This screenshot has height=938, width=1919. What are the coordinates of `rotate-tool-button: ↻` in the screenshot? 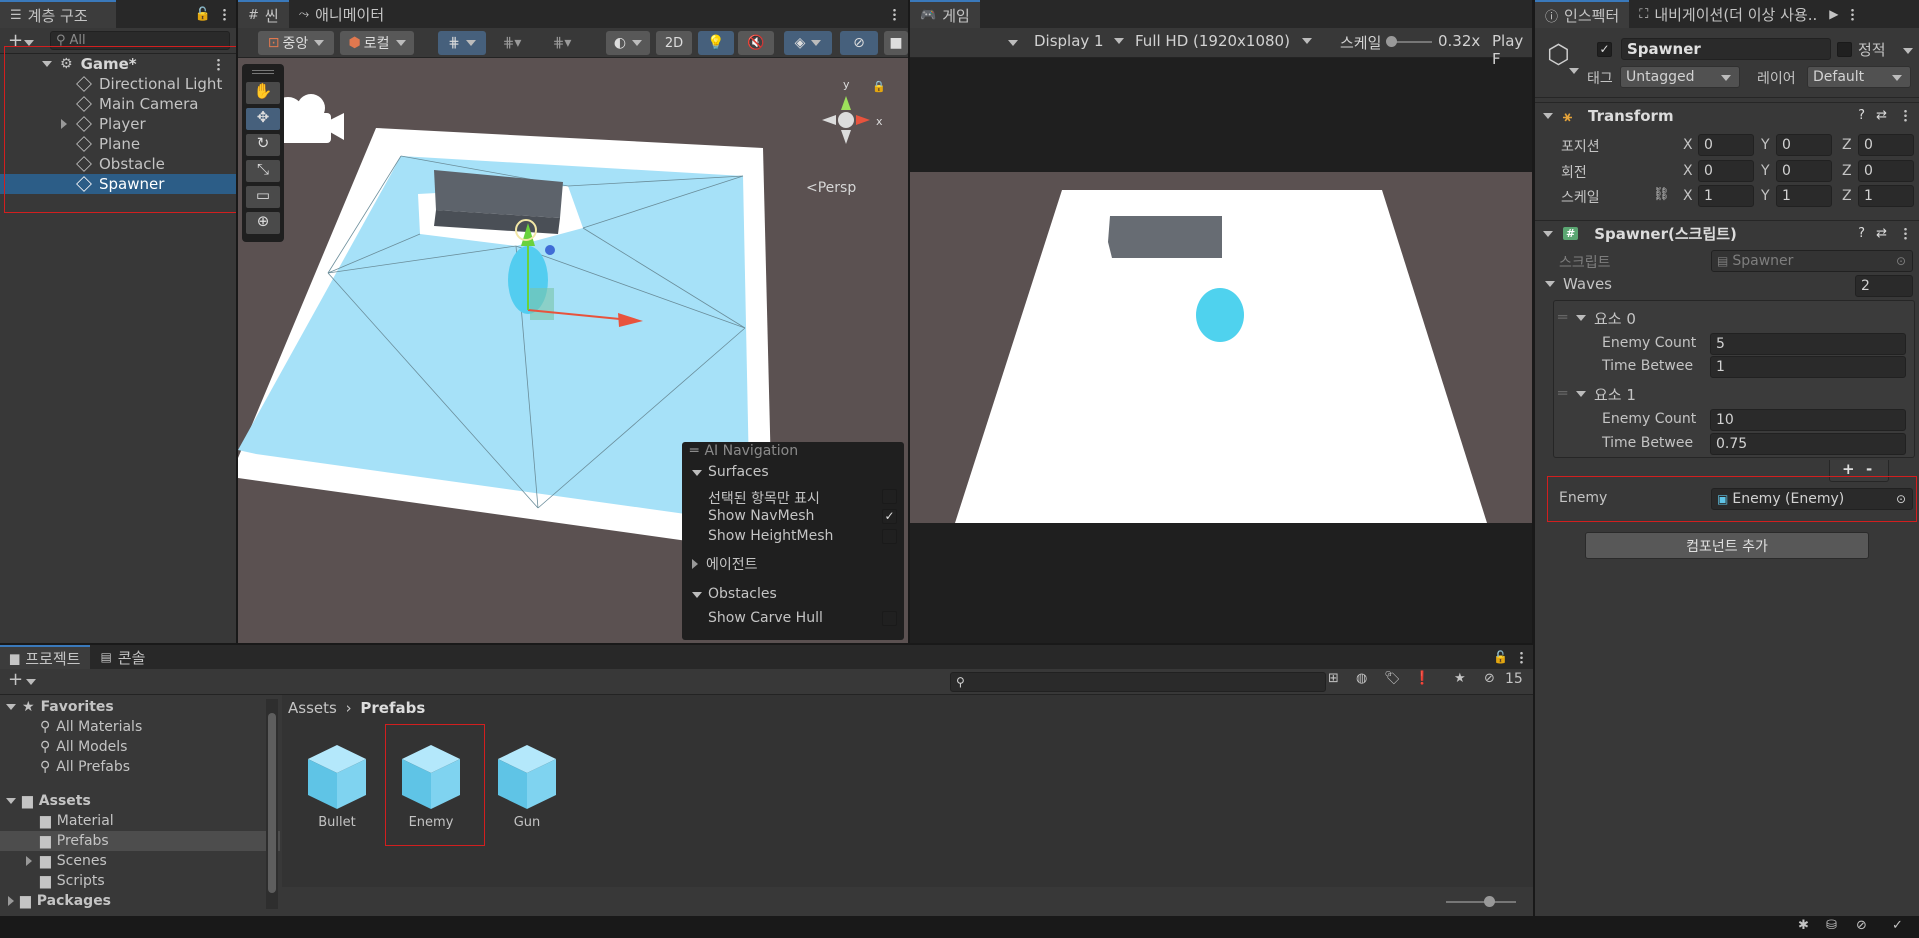 It's located at (263, 145).